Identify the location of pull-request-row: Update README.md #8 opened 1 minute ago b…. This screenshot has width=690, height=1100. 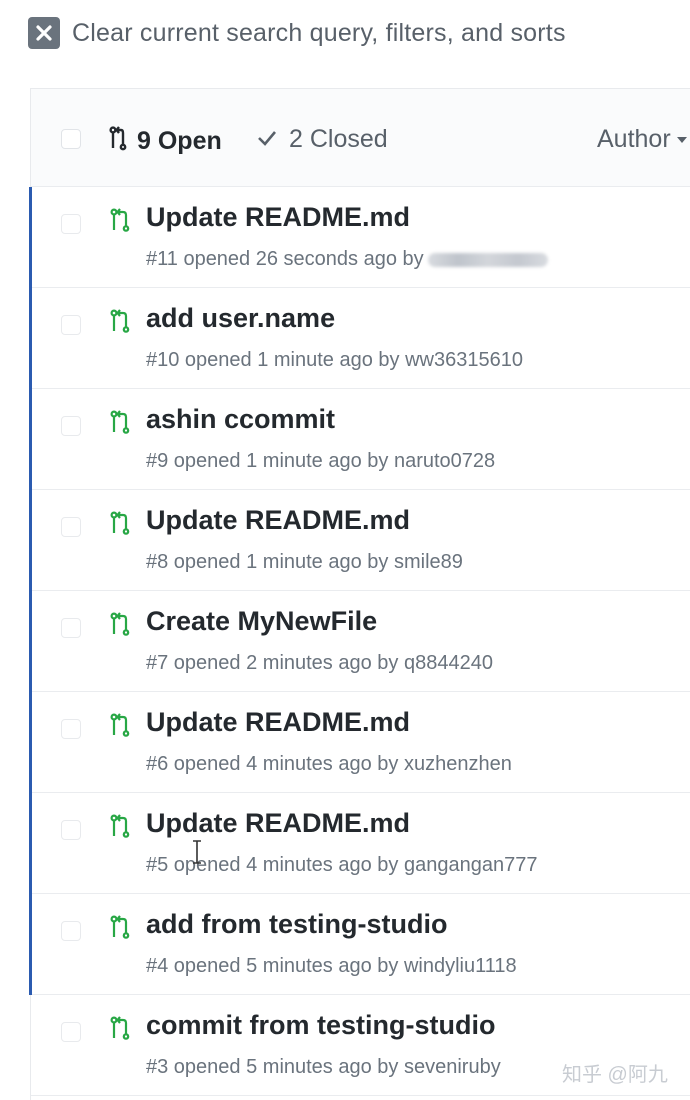
(359, 540).